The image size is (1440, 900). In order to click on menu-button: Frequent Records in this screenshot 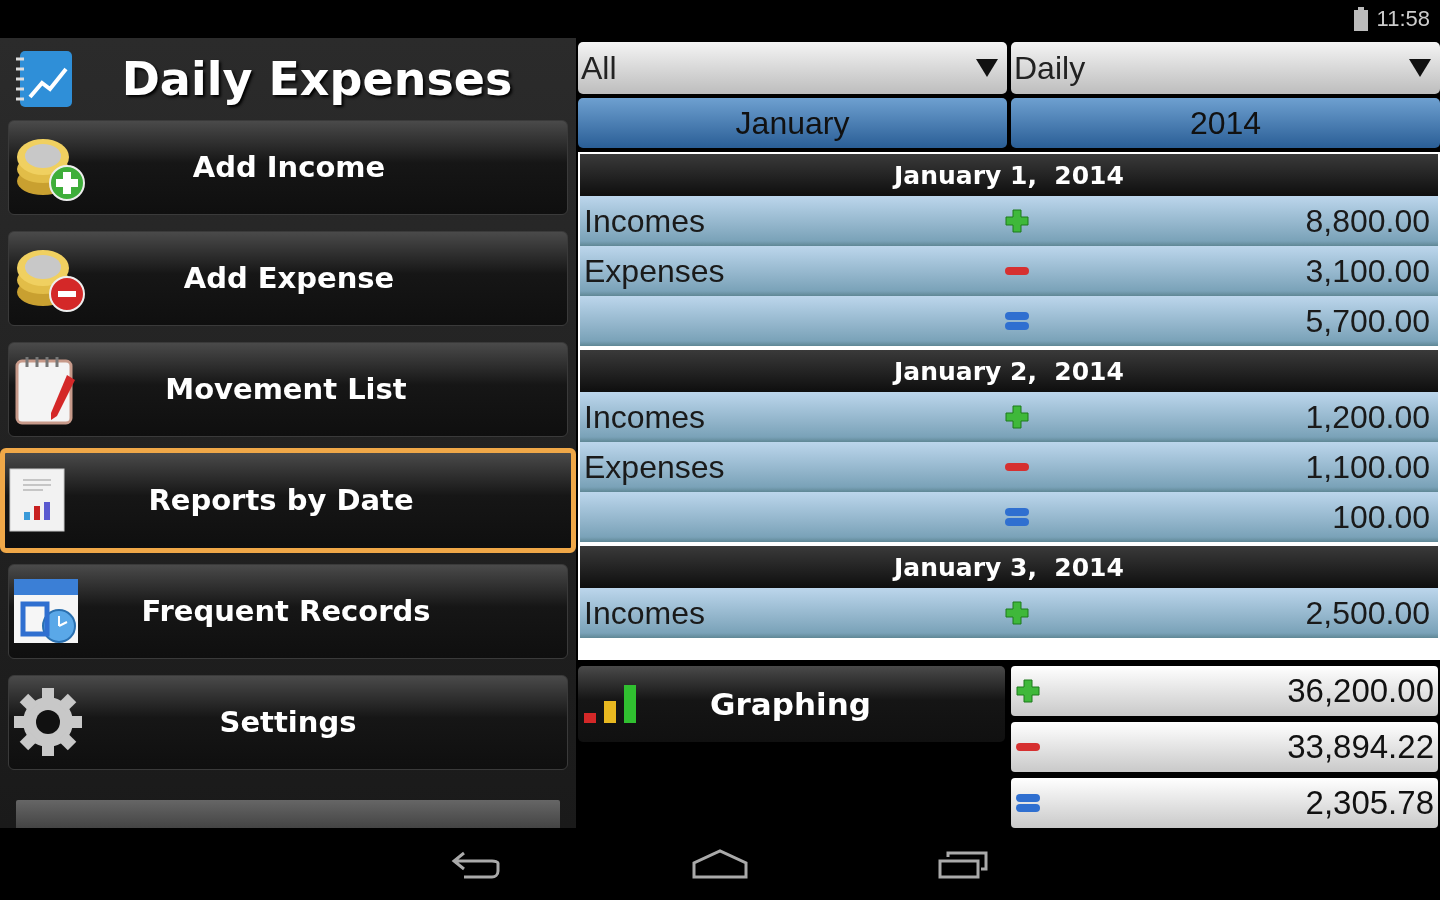, I will do `click(288, 611)`.